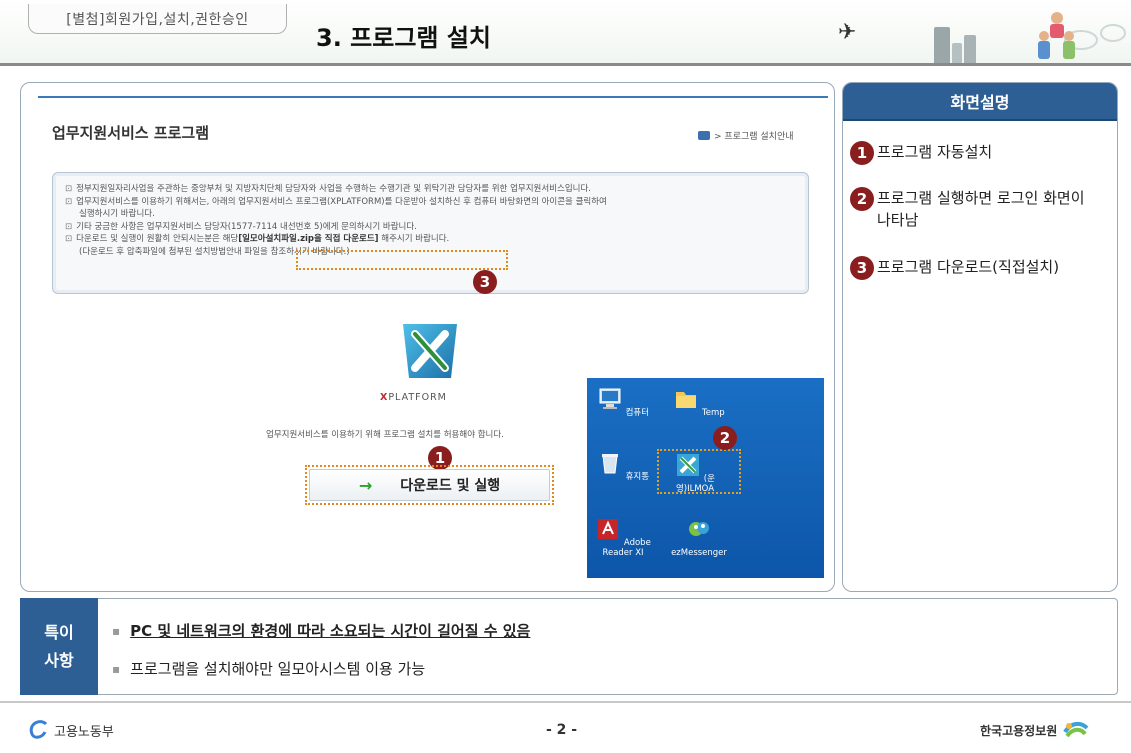  I want to click on section-tab: [별첨]회원가입,설치,권한승인, so click(157, 19).